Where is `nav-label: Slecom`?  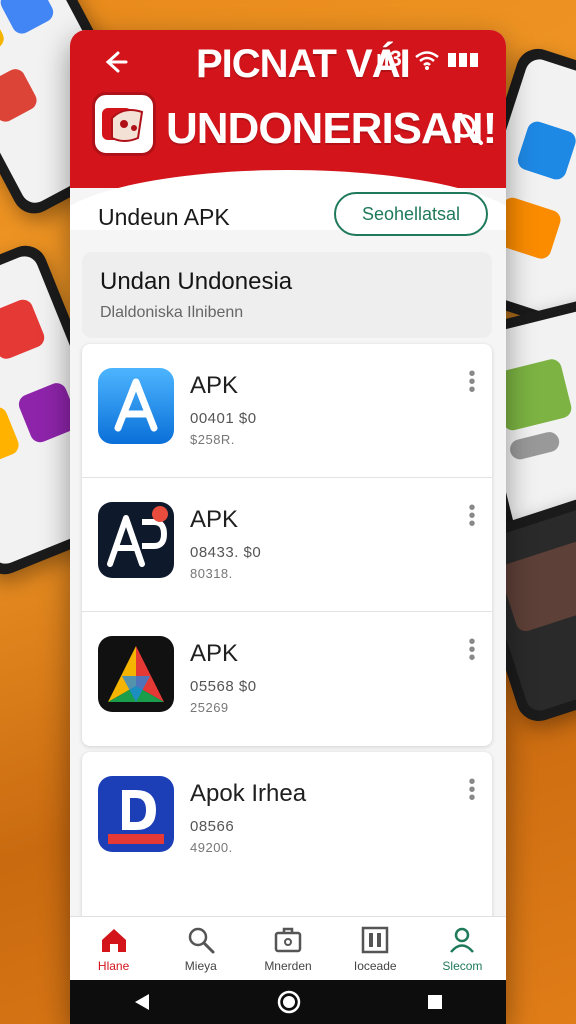
nav-label: Slecom is located at coordinates (462, 965).